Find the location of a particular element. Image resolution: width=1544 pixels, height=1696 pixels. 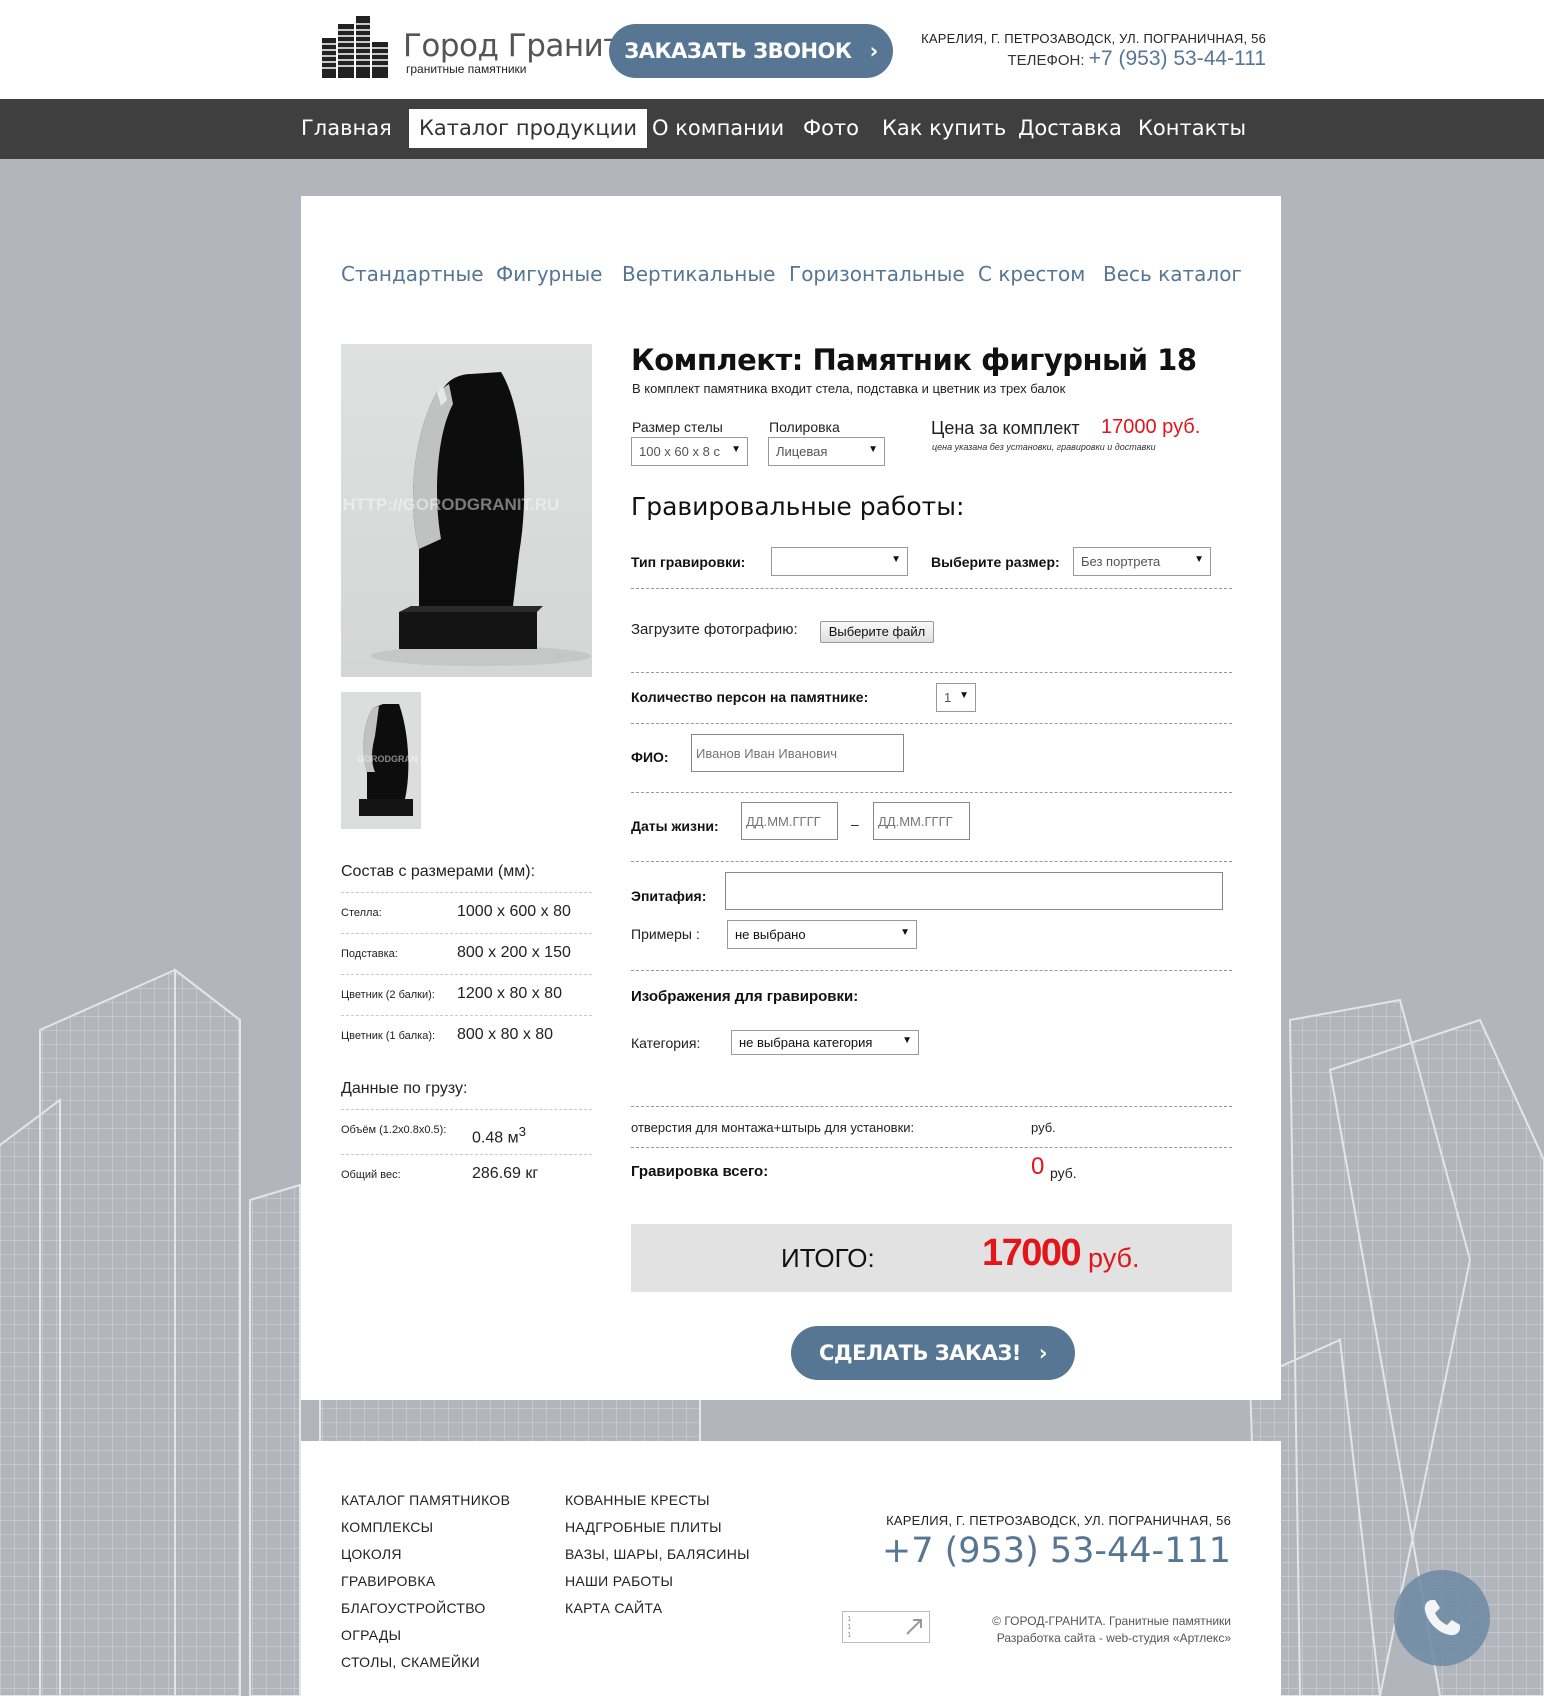

phone-icon is located at coordinates (1442, 1618).